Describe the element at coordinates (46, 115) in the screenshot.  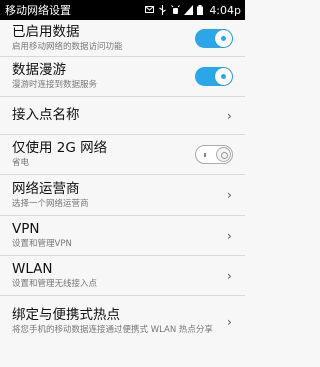
I see `setting-title: 接入点名称` at that location.